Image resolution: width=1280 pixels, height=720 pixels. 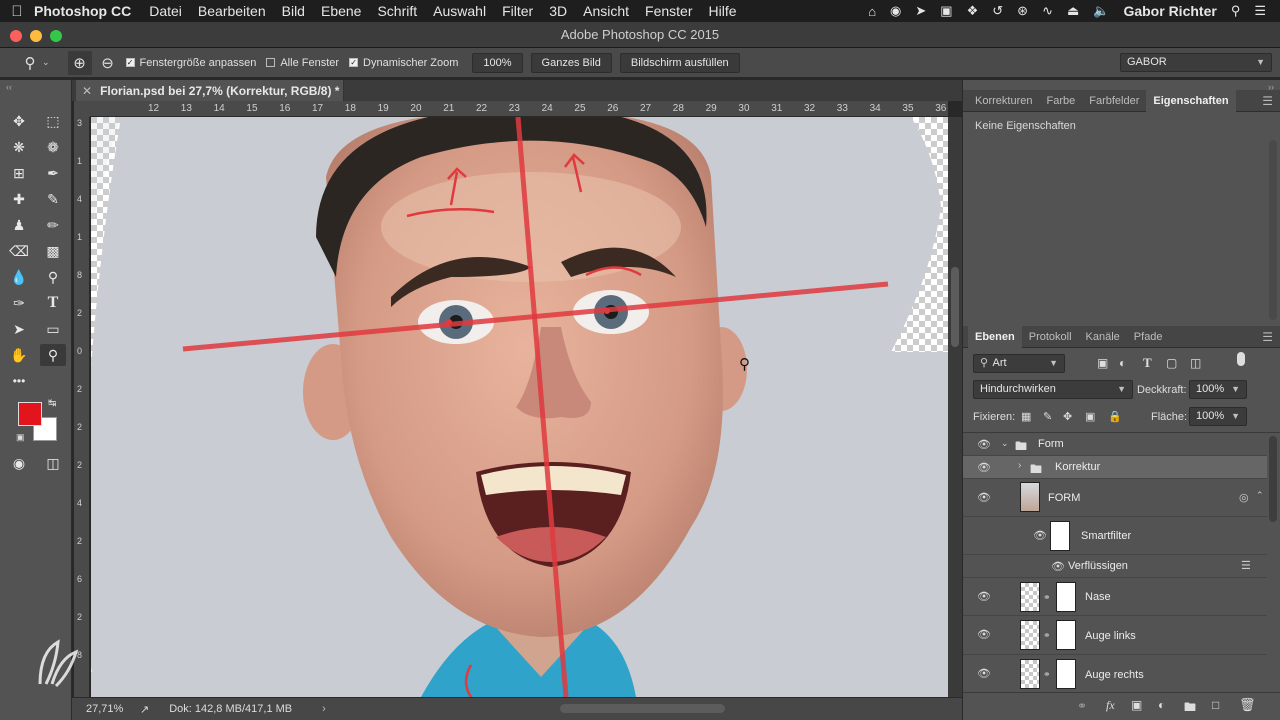 What do you see at coordinates (1050, 337) in the screenshot?
I see `tab-protokoll: Protokoll` at bounding box center [1050, 337].